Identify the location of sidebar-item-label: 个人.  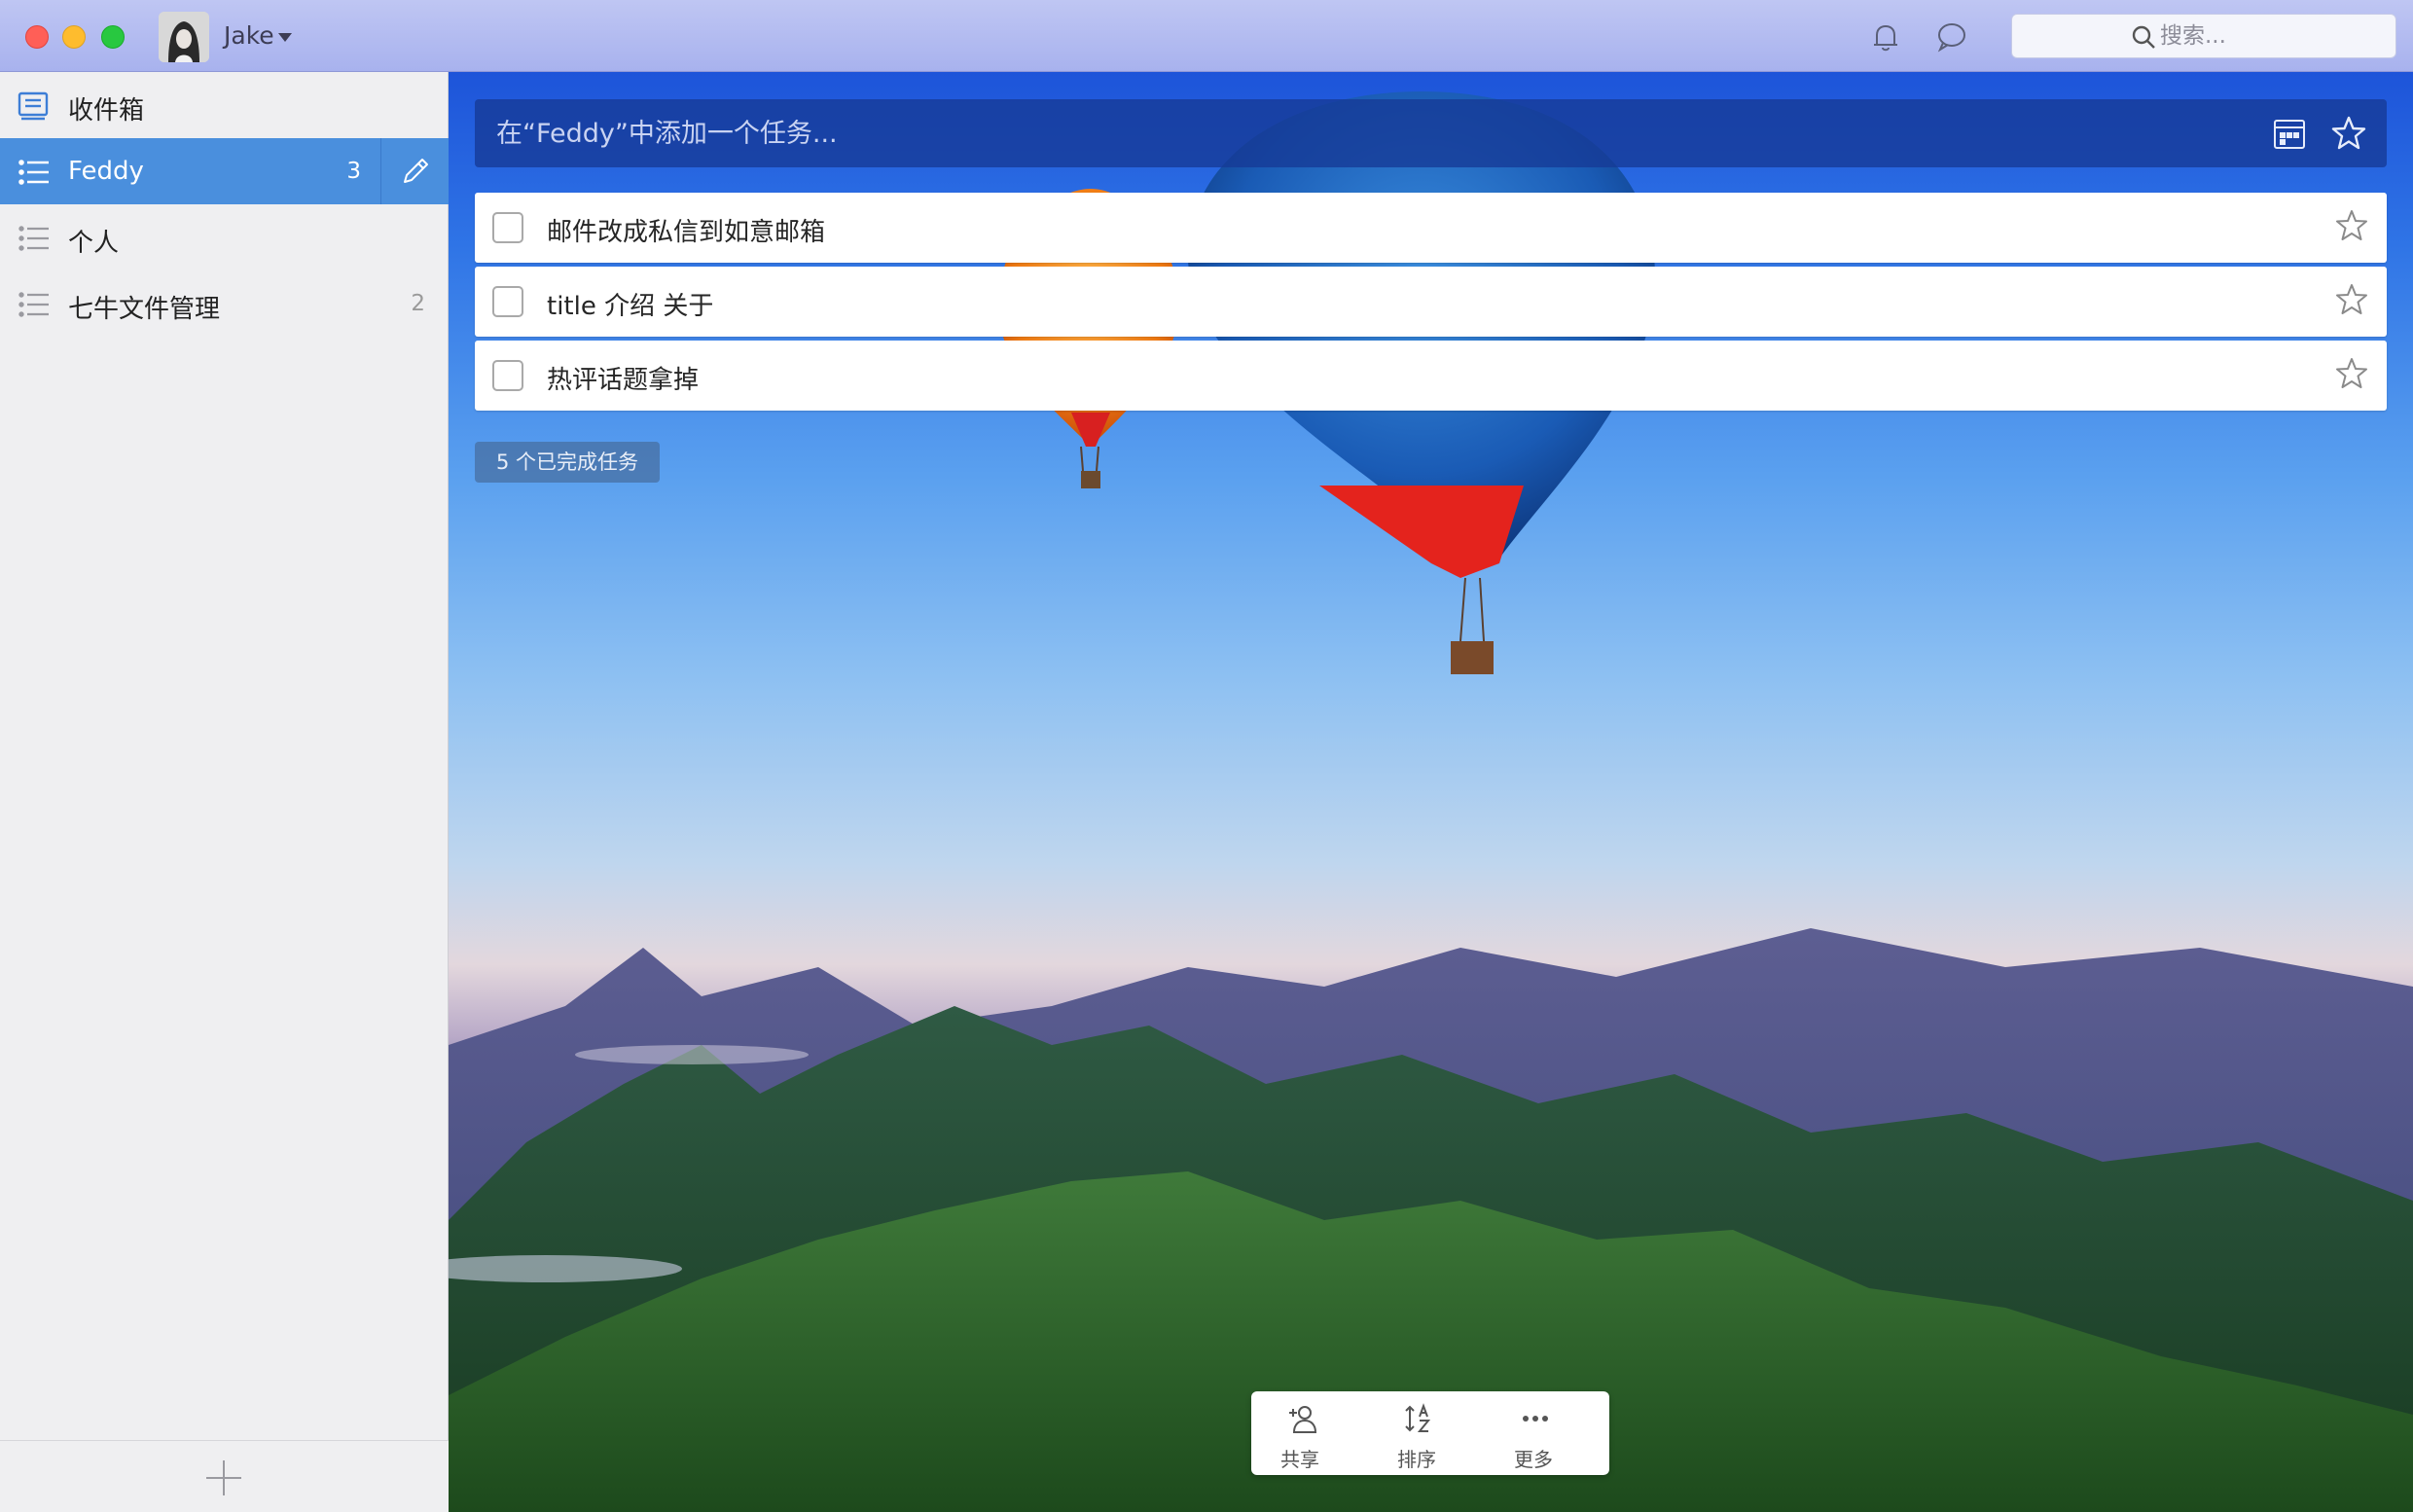
(94, 243).